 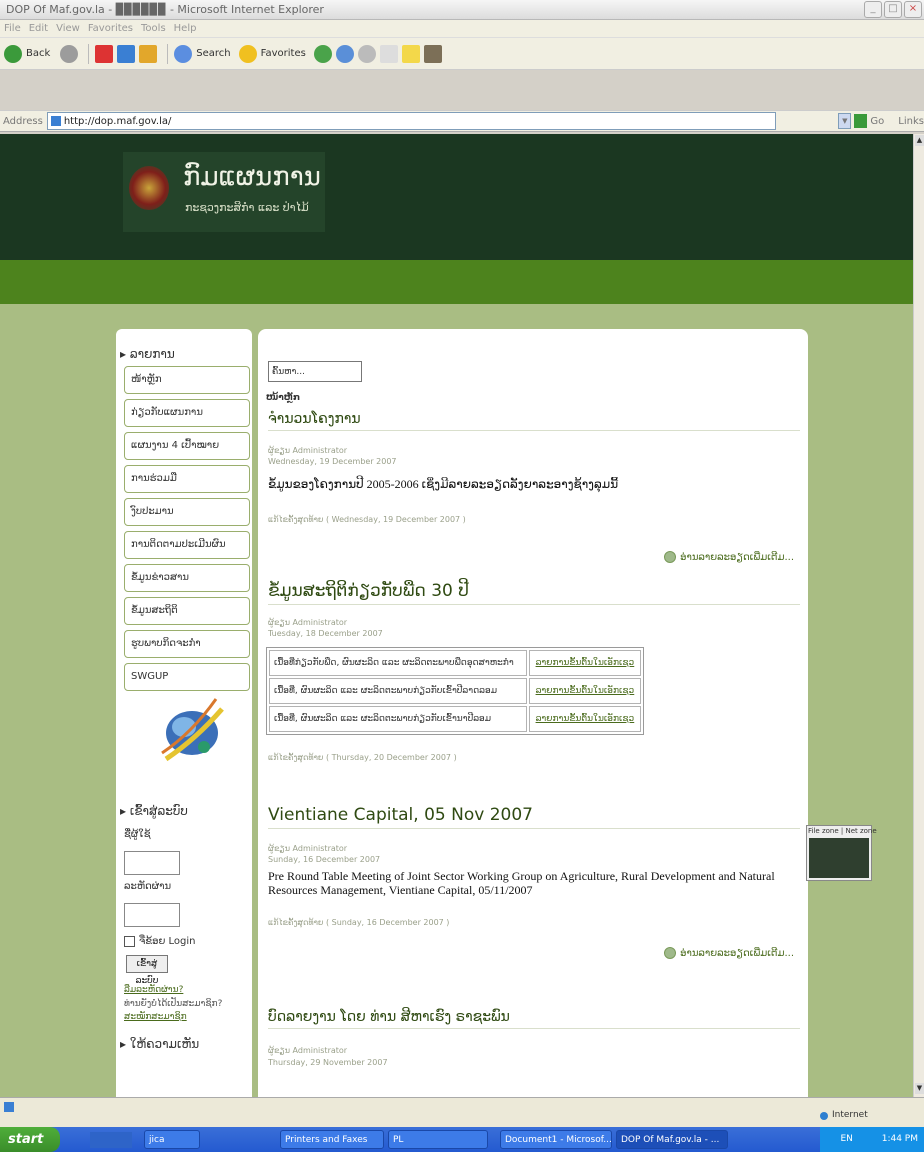 I want to click on site-title: ກົມແຜນການ, so click(x=252, y=177).